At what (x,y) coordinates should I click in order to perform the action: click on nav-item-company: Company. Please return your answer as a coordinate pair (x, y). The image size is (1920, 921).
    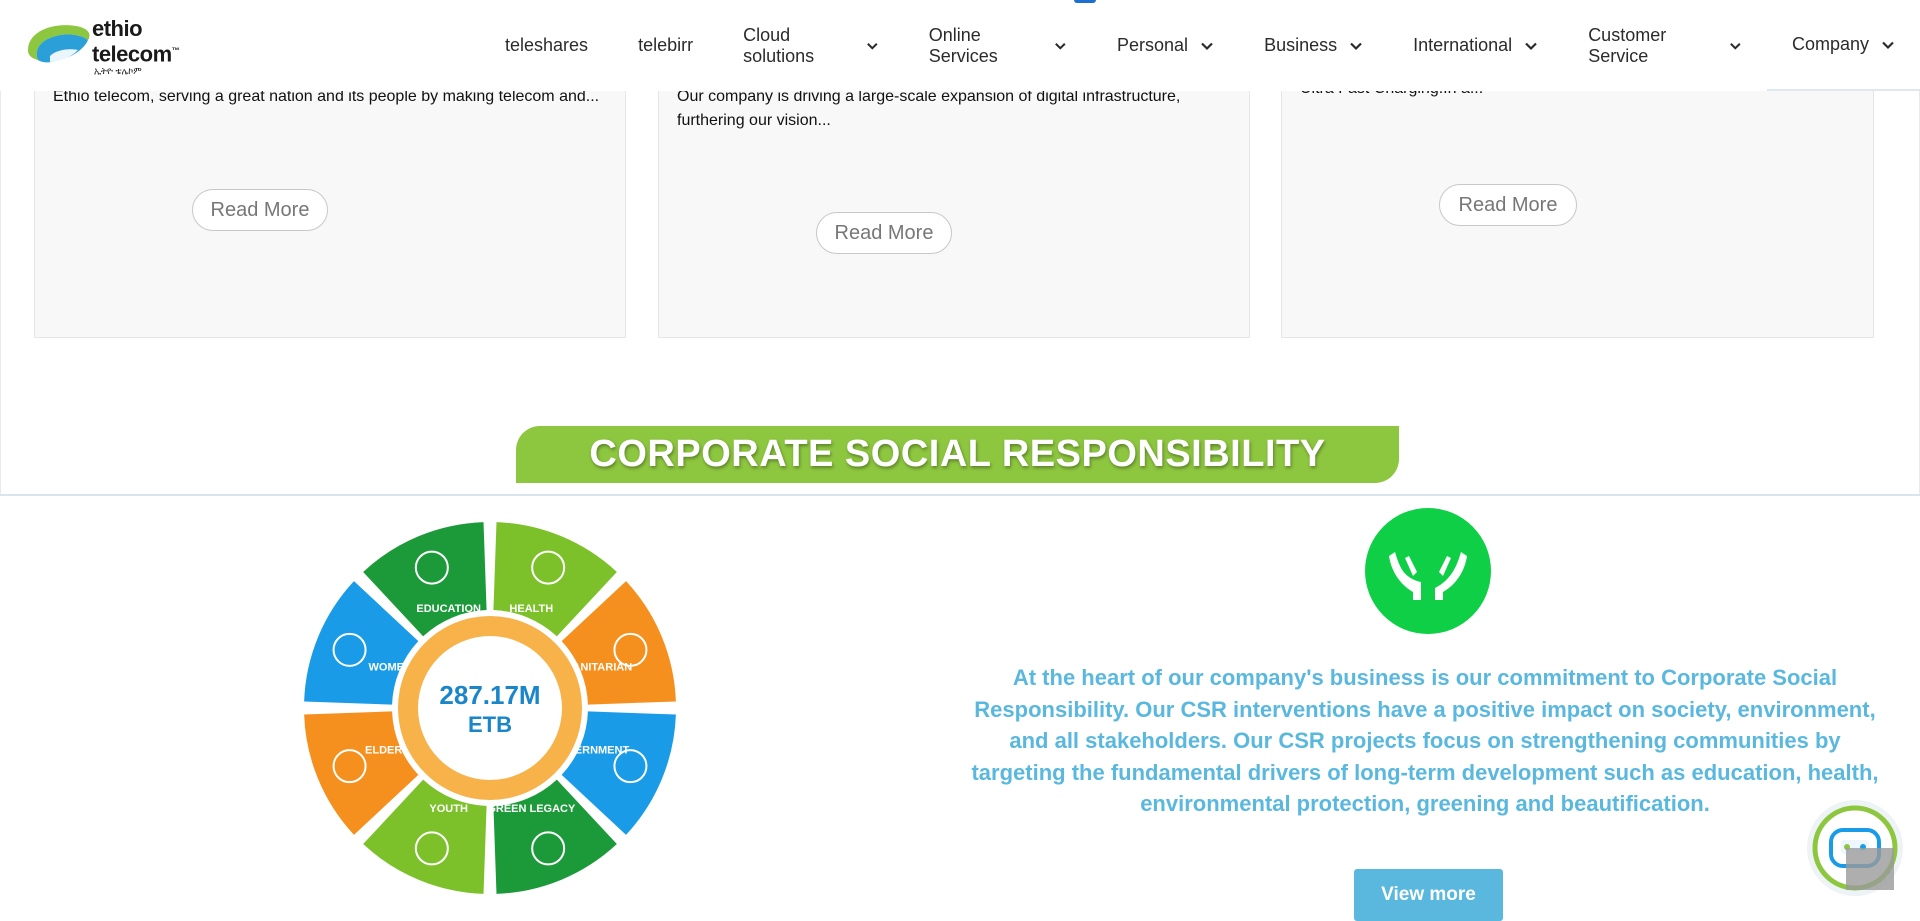
    Looking at the image, I should click on (1843, 45).